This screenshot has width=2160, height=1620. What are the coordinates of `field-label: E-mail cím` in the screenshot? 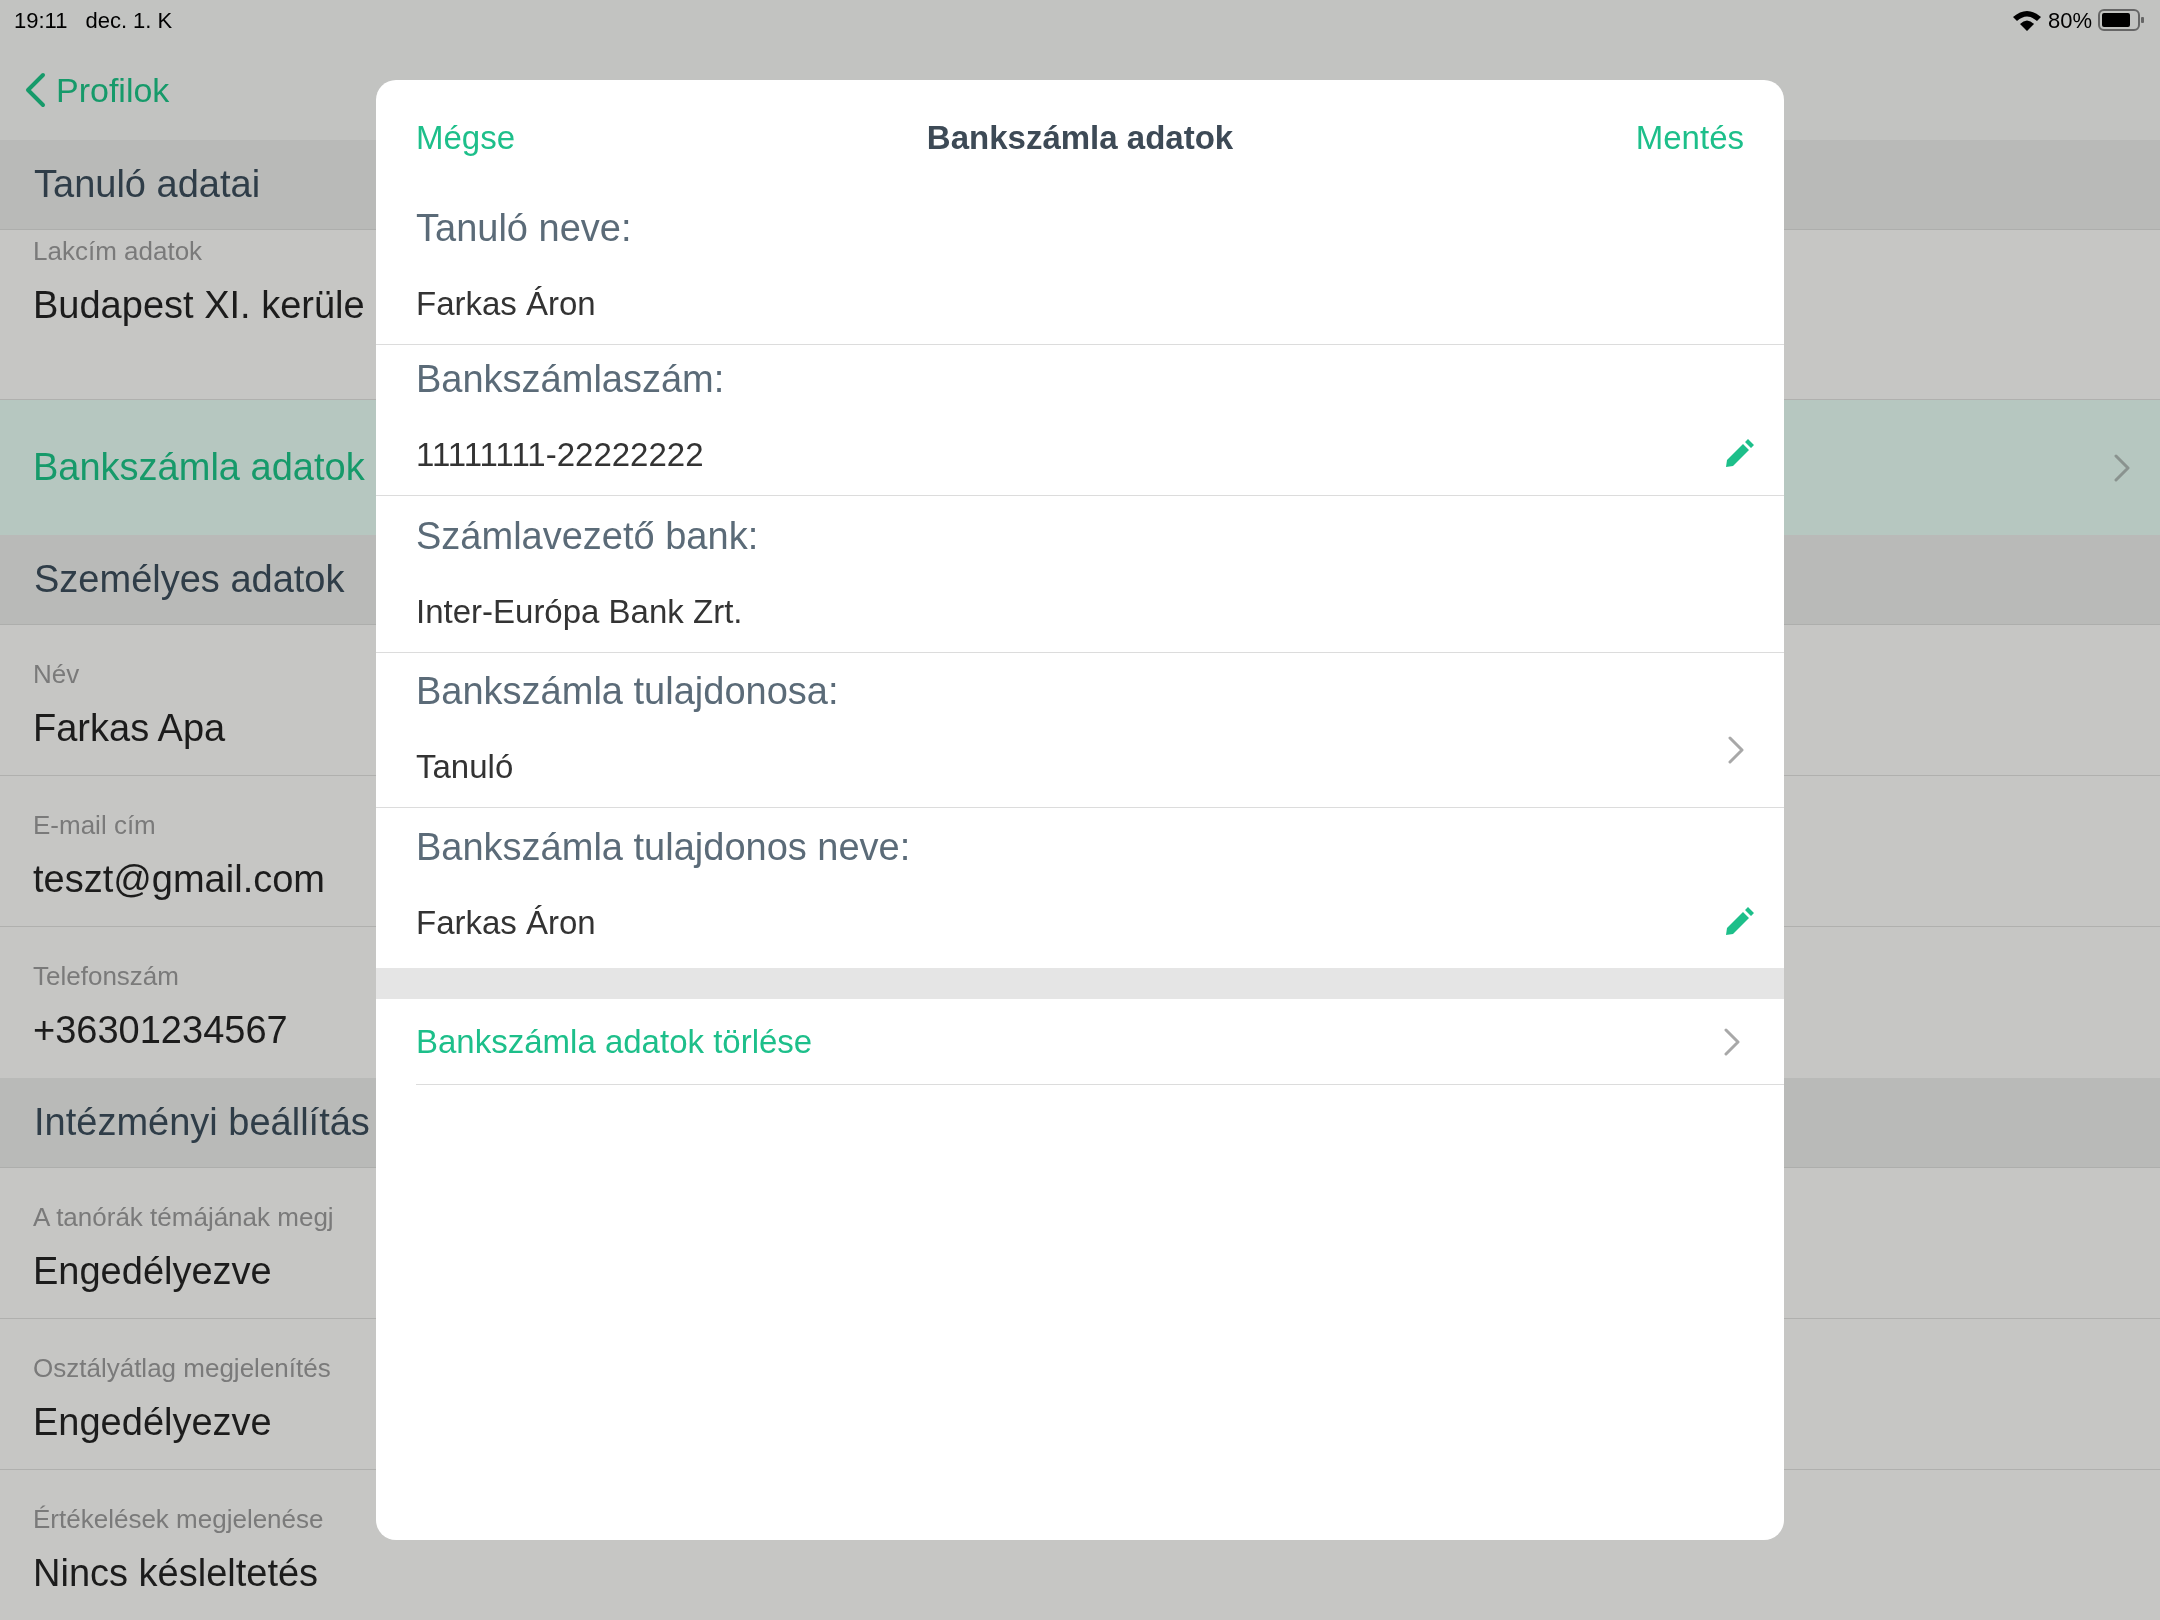 It's located at (94, 825).